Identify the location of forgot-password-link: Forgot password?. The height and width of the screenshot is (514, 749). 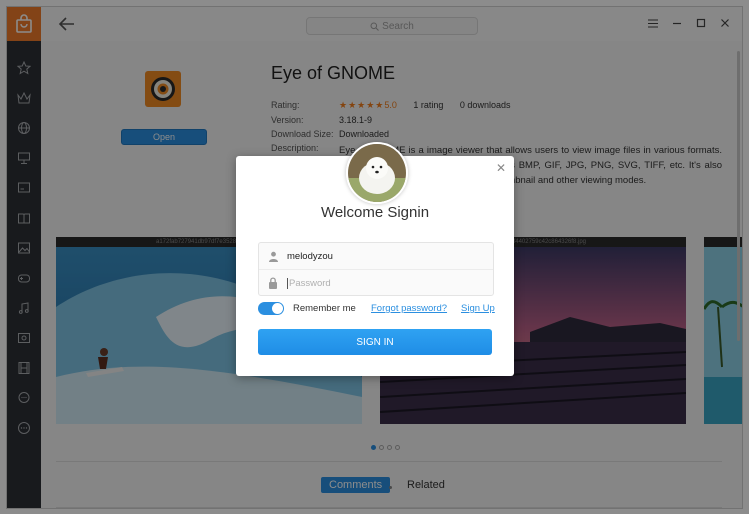
(409, 308).